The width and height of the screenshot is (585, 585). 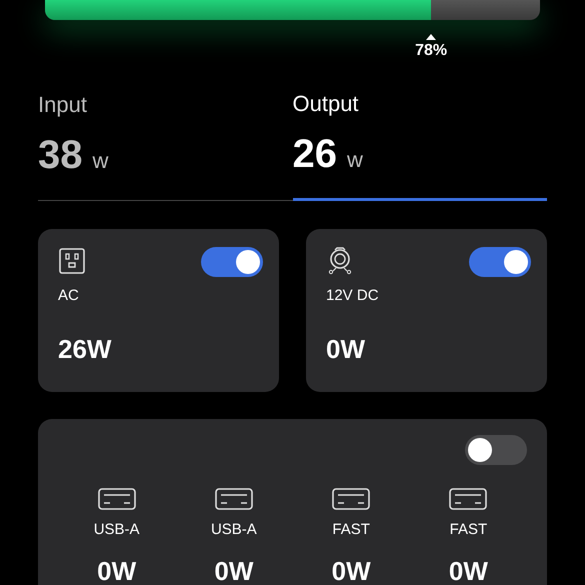 I want to click on power-value: 38, so click(x=60, y=155).